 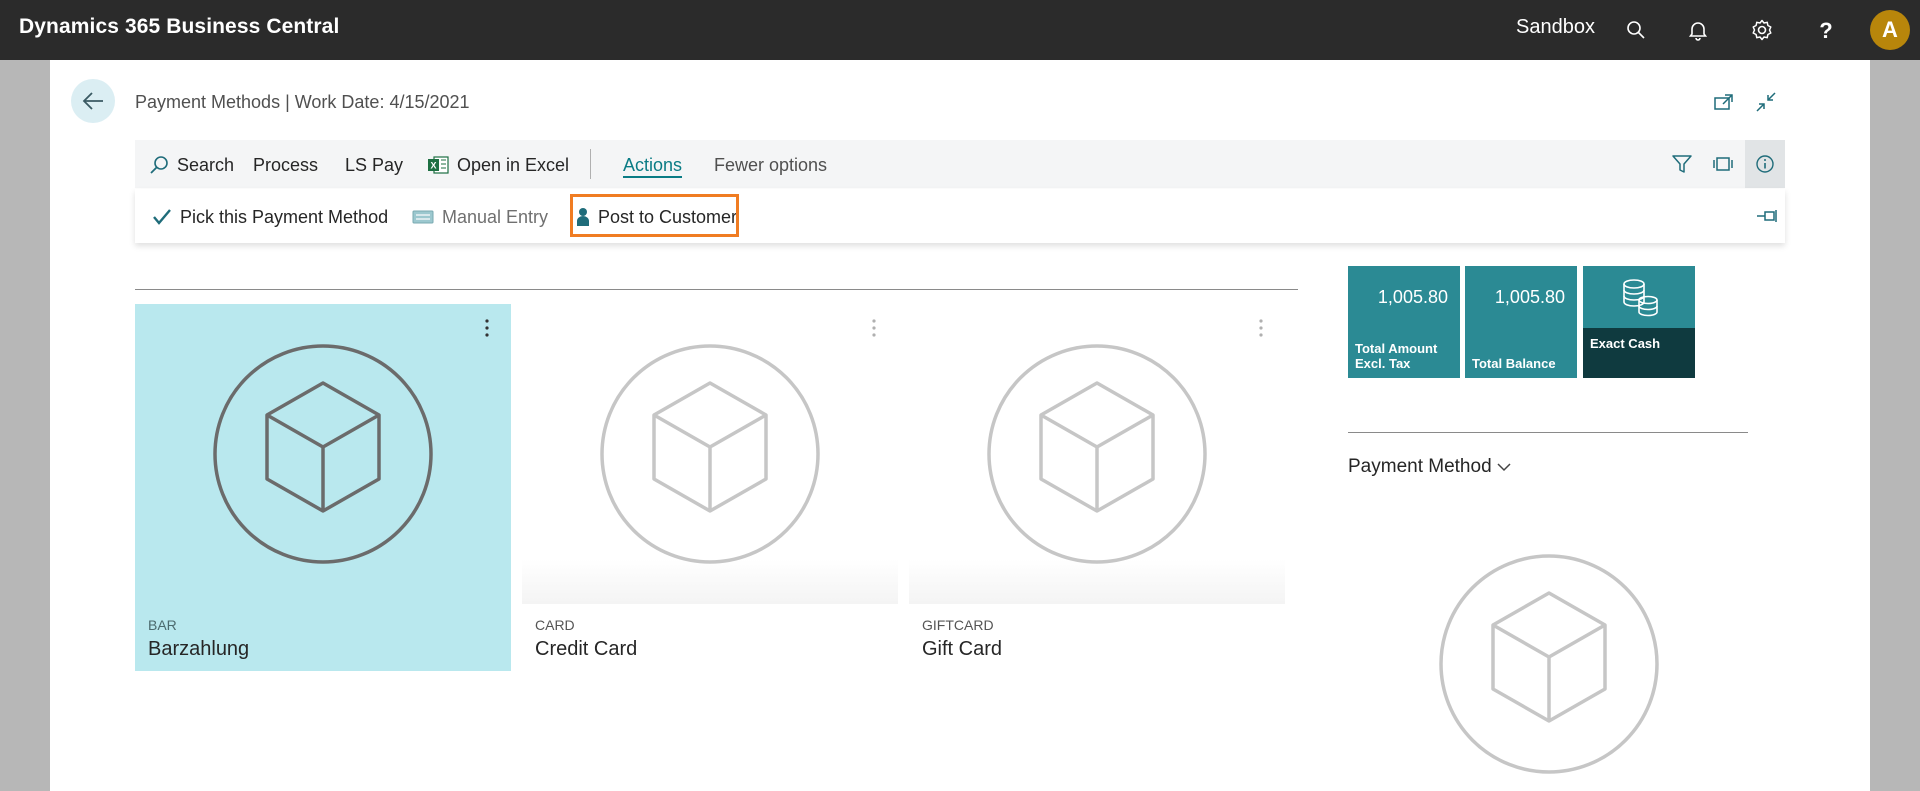 I want to click on svg-text: X, so click(x=433, y=166).